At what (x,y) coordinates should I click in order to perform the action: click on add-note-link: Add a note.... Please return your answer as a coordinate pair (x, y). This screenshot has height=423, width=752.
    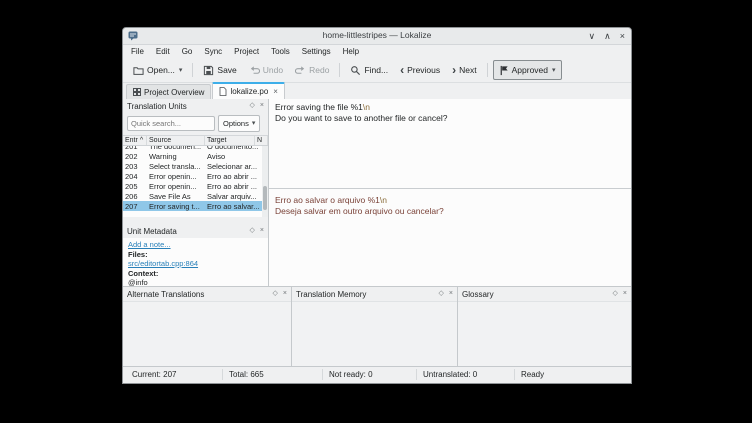
    Looking at the image, I should click on (149, 244).